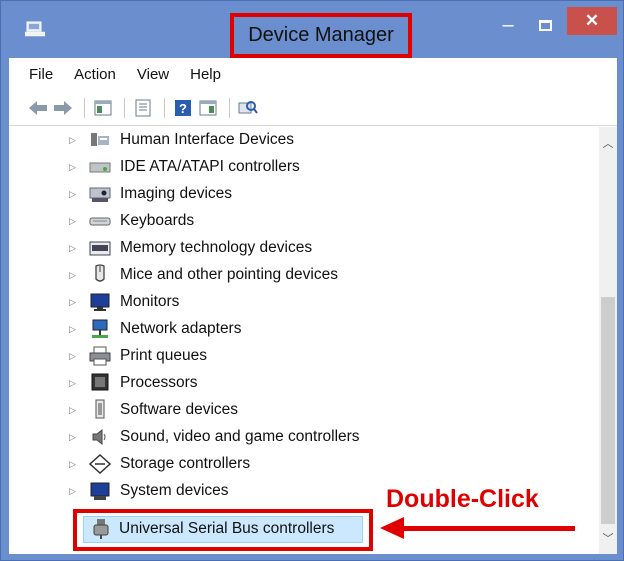 This screenshot has height=561, width=624. Describe the element at coordinates (95, 74) in the screenshot. I see `menu-action: Action` at that location.